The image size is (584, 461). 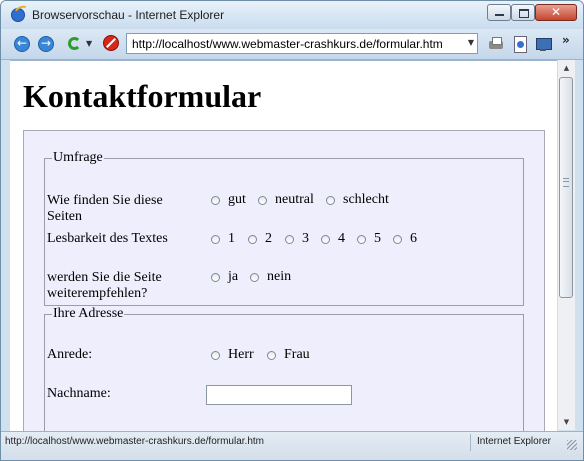 What do you see at coordinates (369, 239) in the screenshot?
I see `option-5: 5` at bounding box center [369, 239].